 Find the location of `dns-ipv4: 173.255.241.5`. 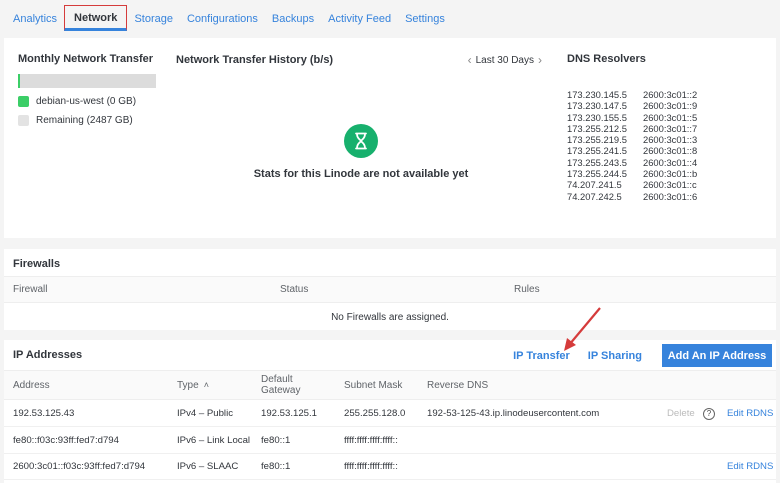

dns-ipv4: 173.255.241.5 is located at coordinates (597, 151).